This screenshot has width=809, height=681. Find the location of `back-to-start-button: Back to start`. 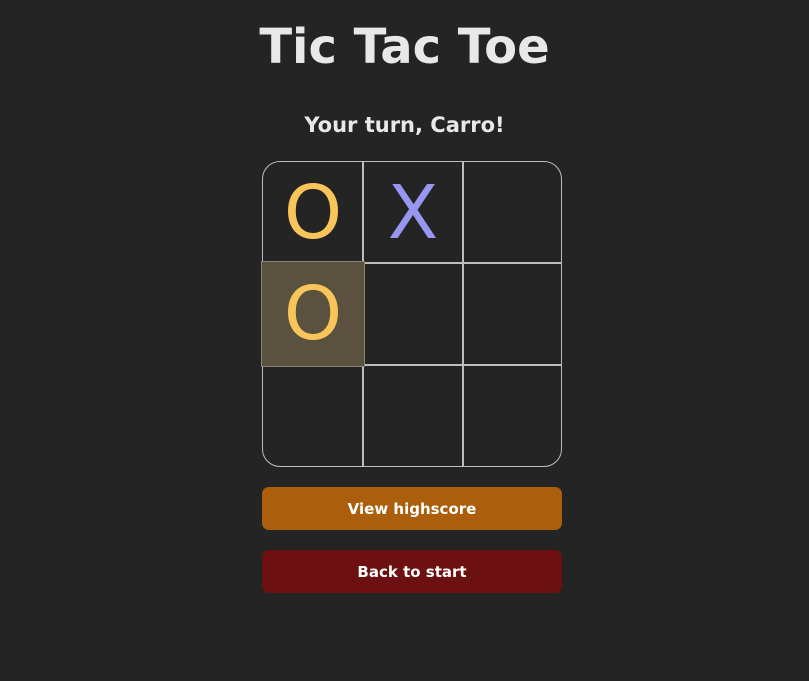

back-to-start-button: Back to start is located at coordinates (412, 571).